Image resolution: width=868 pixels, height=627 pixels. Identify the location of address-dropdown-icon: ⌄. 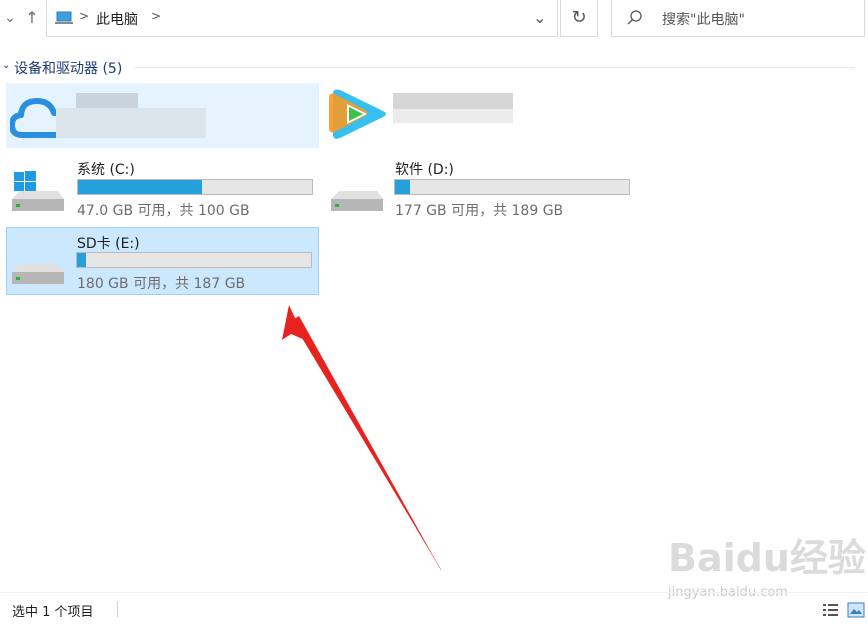
(539, 17).